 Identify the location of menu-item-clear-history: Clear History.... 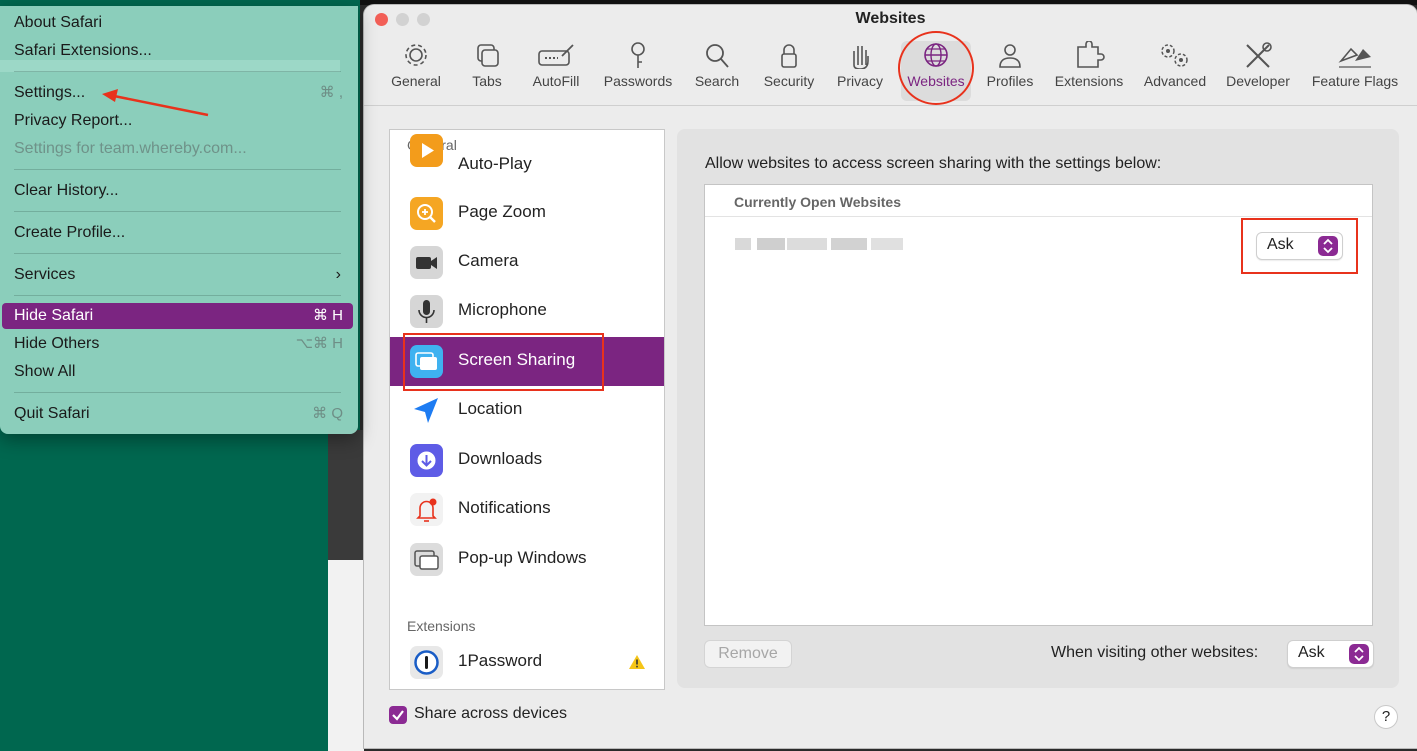
(177, 191).